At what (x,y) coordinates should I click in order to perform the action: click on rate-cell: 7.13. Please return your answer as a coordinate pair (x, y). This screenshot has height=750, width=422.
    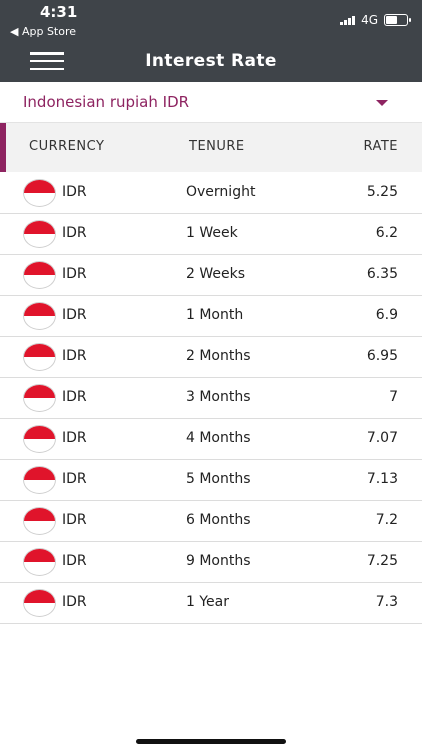
    Looking at the image, I should click on (382, 479).